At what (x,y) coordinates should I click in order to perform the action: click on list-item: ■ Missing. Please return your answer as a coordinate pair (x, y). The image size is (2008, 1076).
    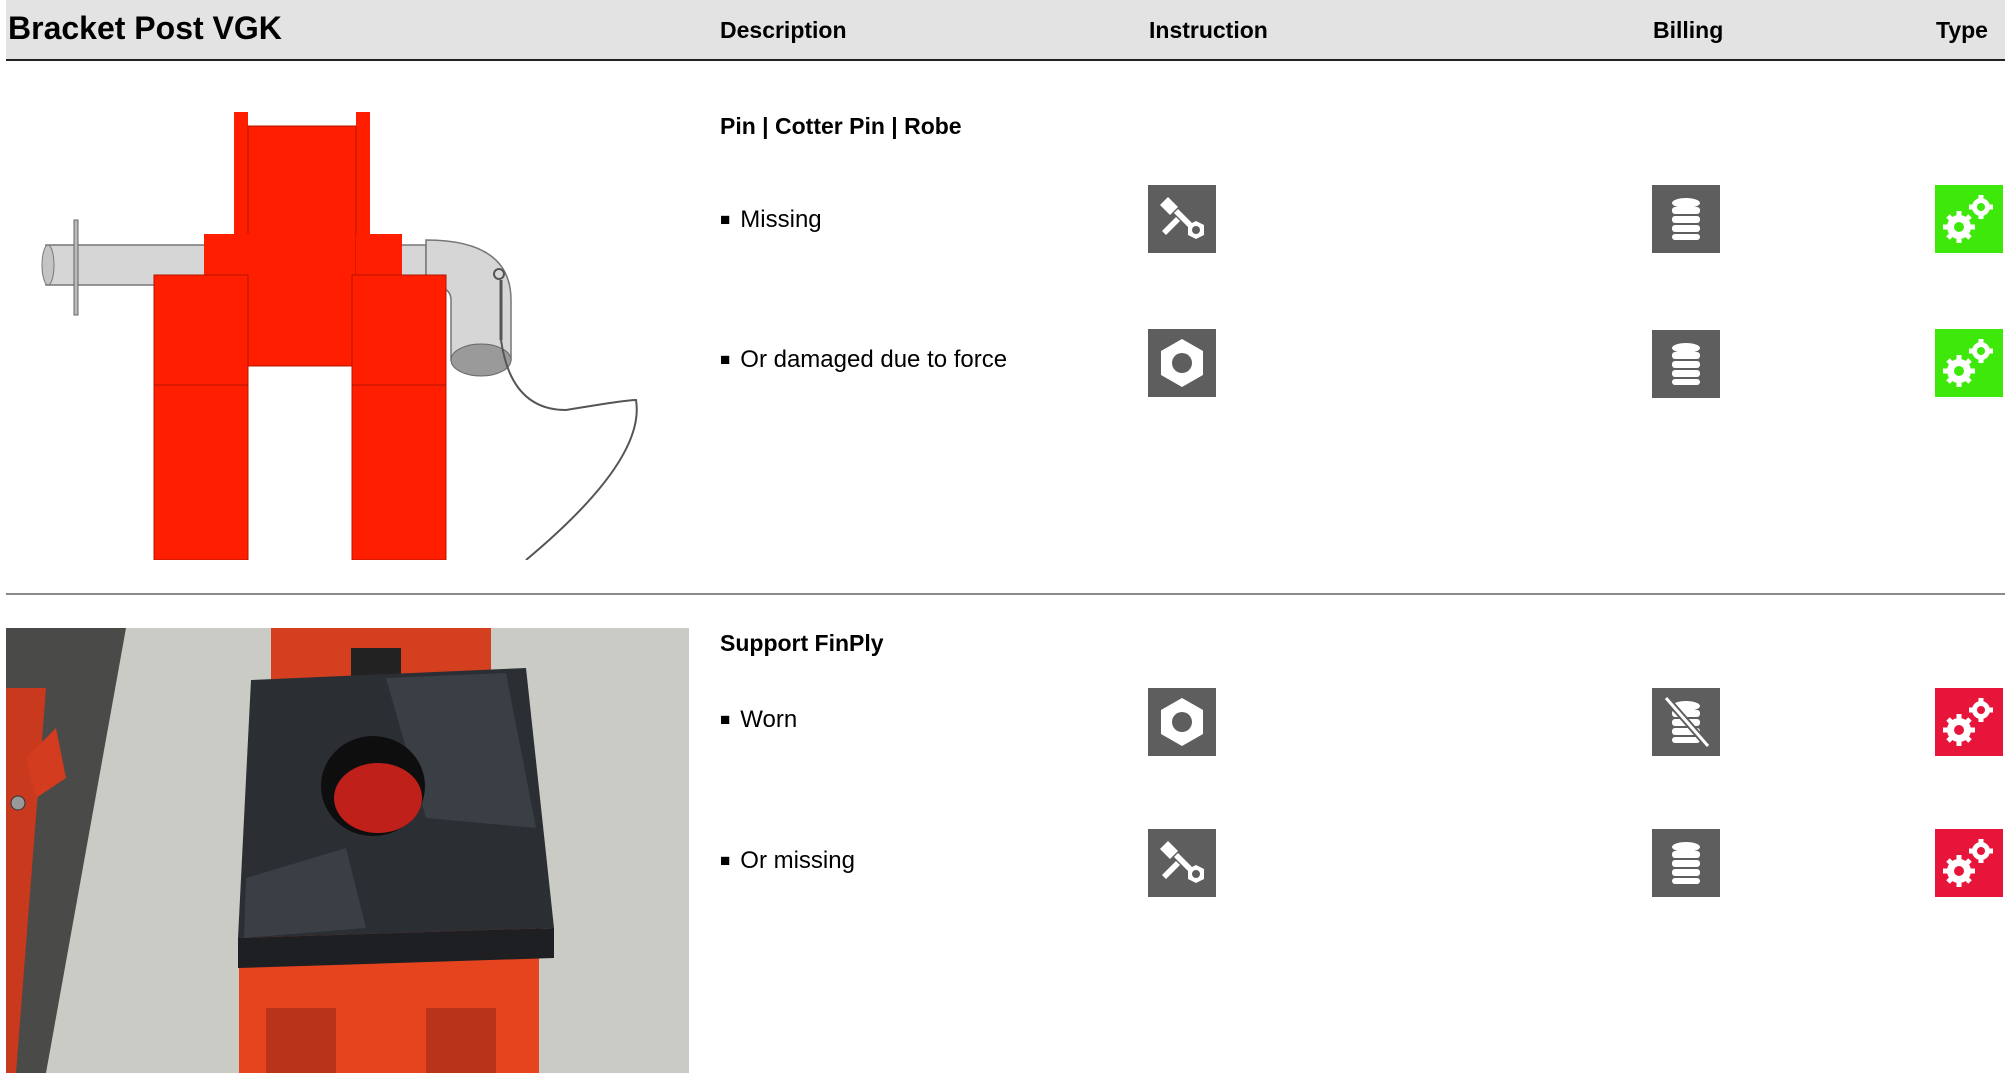
    Looking at the image, I should click on (771, 220).